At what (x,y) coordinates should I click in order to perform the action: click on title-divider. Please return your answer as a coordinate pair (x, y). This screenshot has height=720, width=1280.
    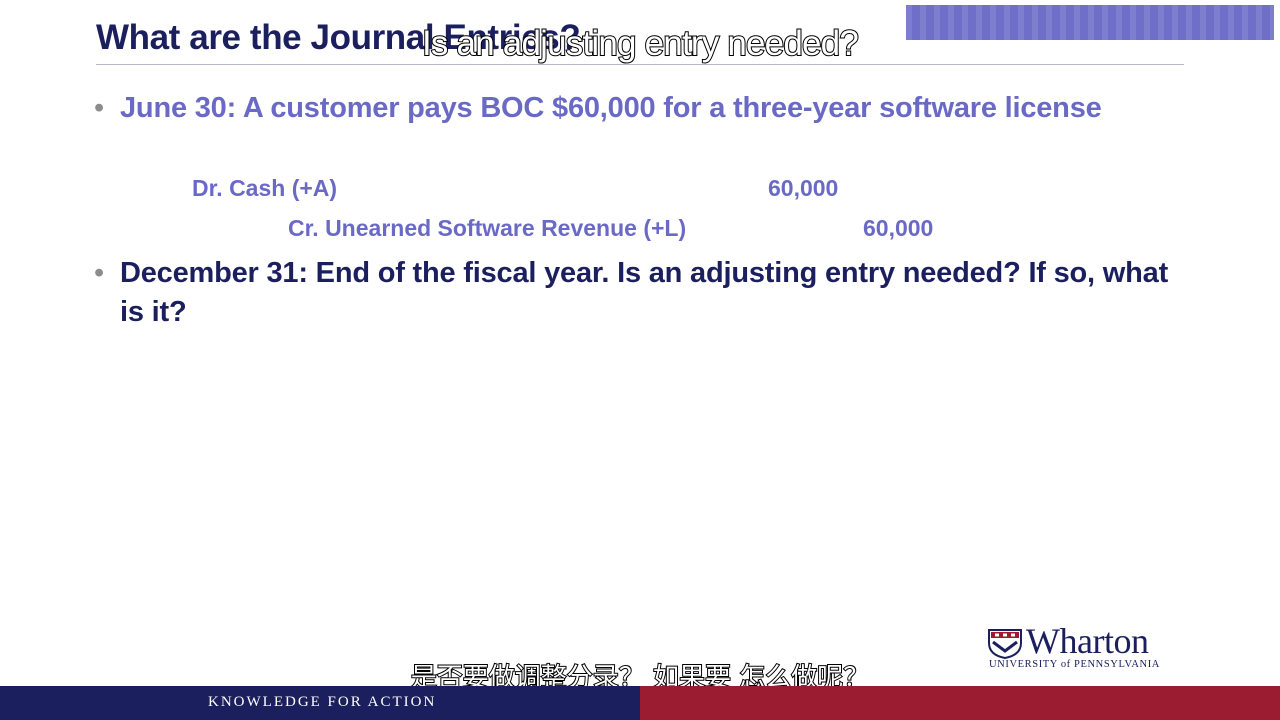
    Looking at the image, I should click on (640, 64).